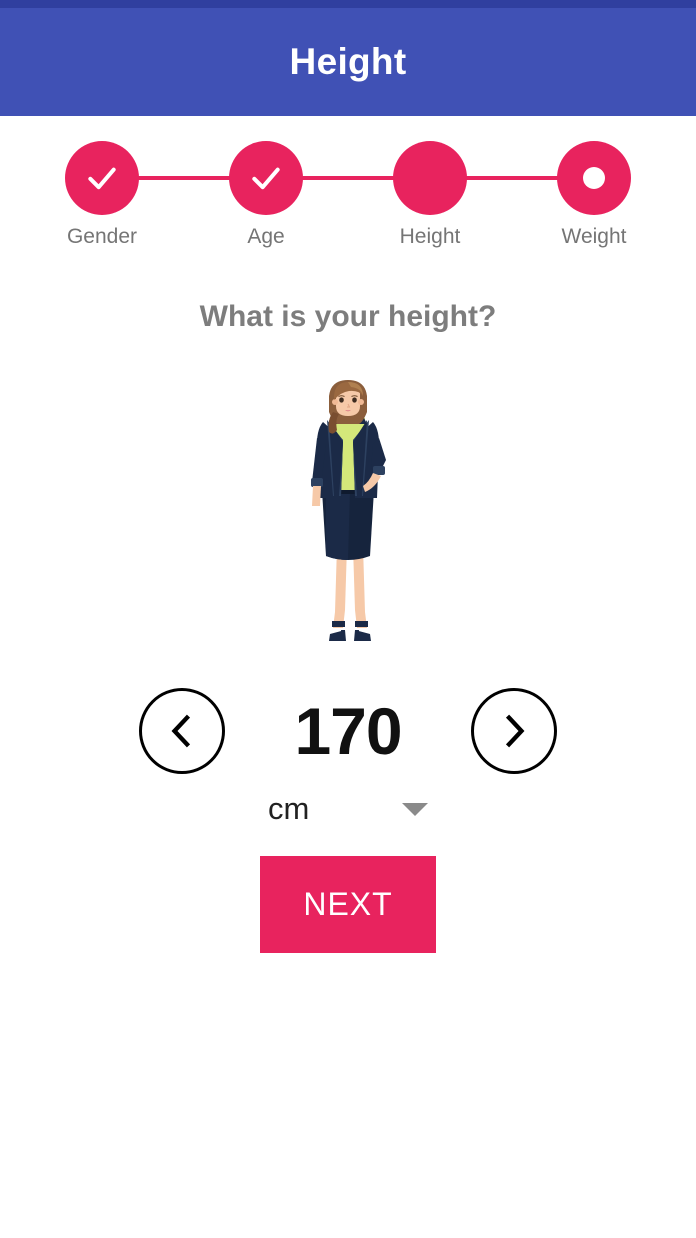 The width and height of the screenshot is (696, 1238). I want to click on app-bar: Height, so click(348, 62).